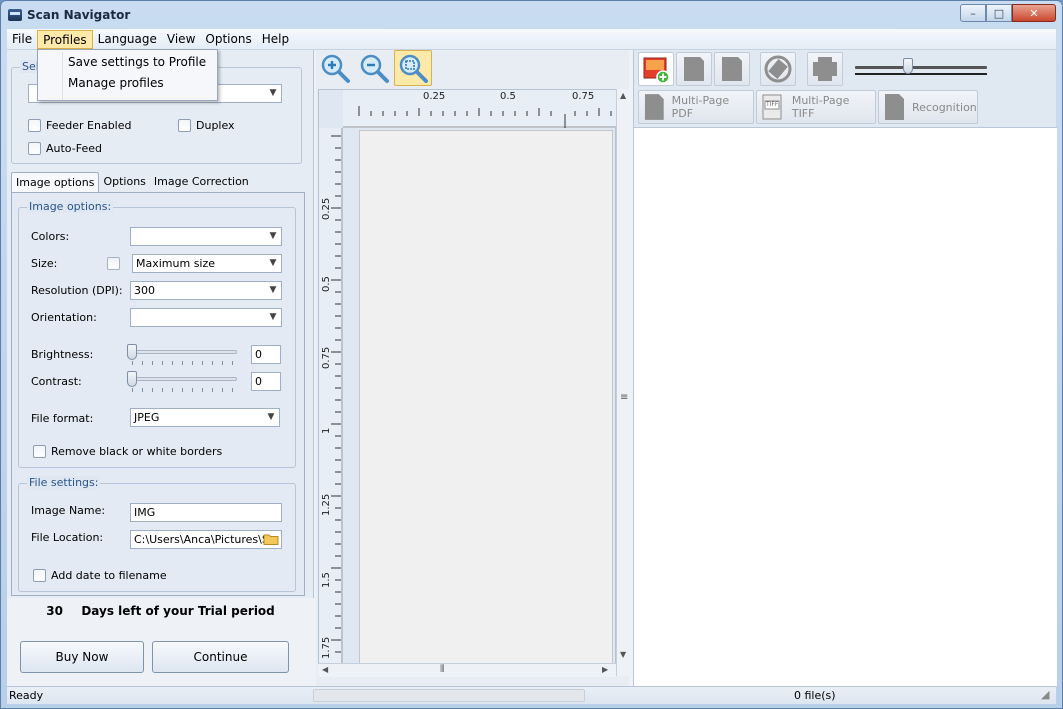 This screenshot has width=1063, height=709. Describe the element at coordinates (220, 657) in the screenshot. I see `continue-button: Continue` at that location.